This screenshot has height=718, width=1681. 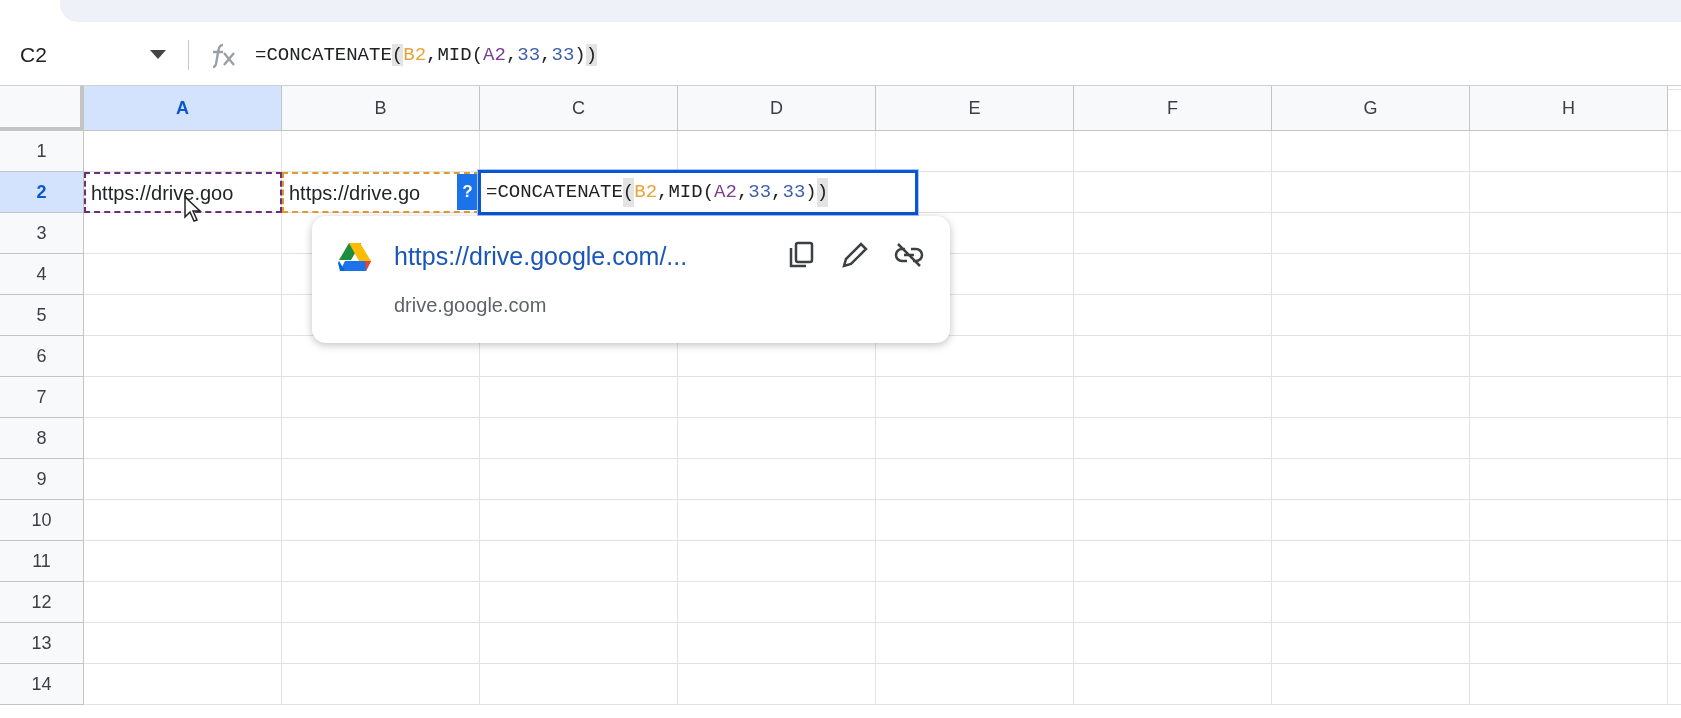 What do you see at coordinates (355, 257) in the screenshot?
I see `drive-triangle-icon` at bounding box center [355, 257].